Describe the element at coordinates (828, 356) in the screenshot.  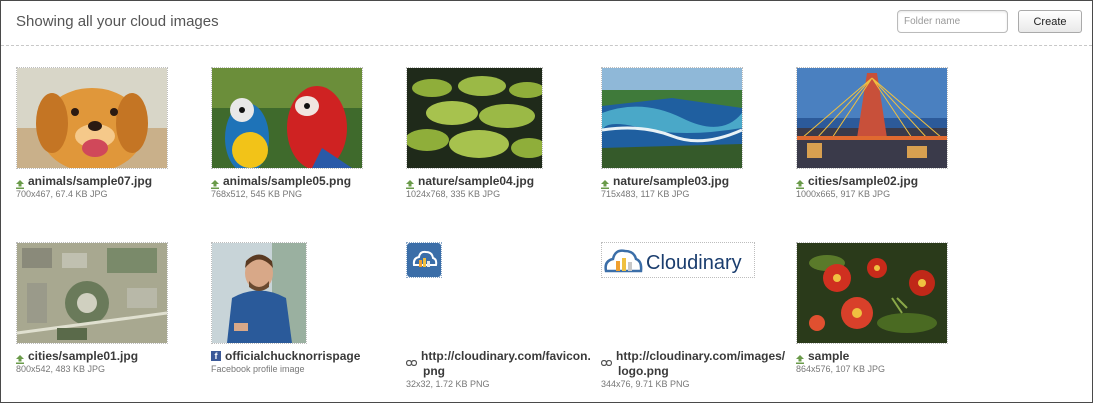
I see `image-name: sample` at that location.